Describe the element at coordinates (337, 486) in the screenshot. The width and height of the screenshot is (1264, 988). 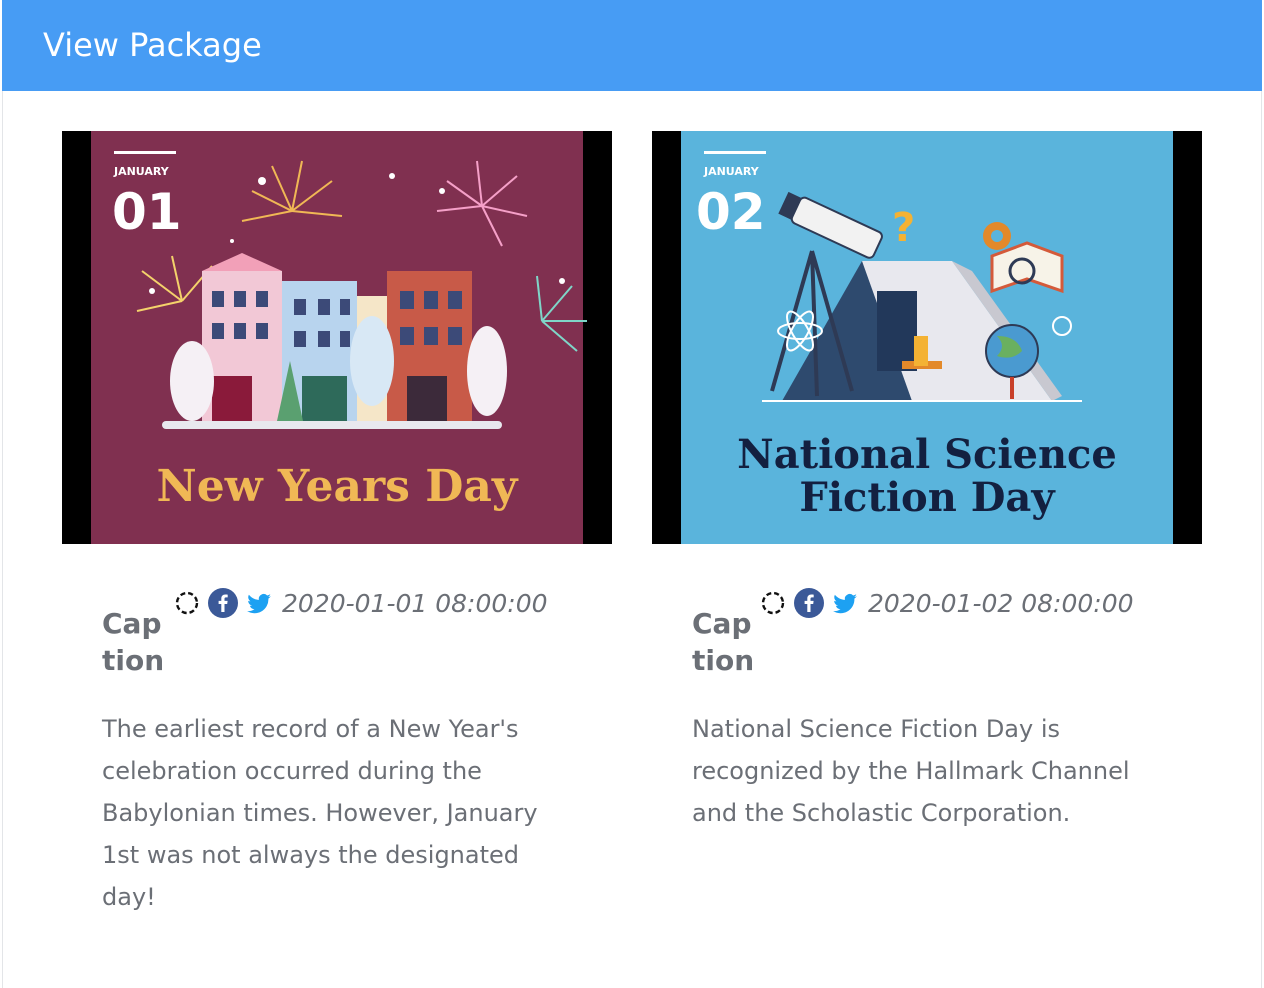
I see `image-title: New Years Day` at that location.